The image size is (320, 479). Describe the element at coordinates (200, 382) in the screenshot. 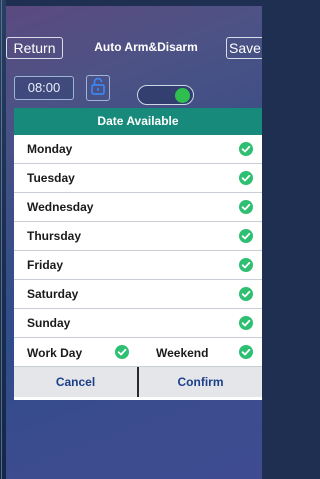

I see `confirm-button: Confirm` at that location.